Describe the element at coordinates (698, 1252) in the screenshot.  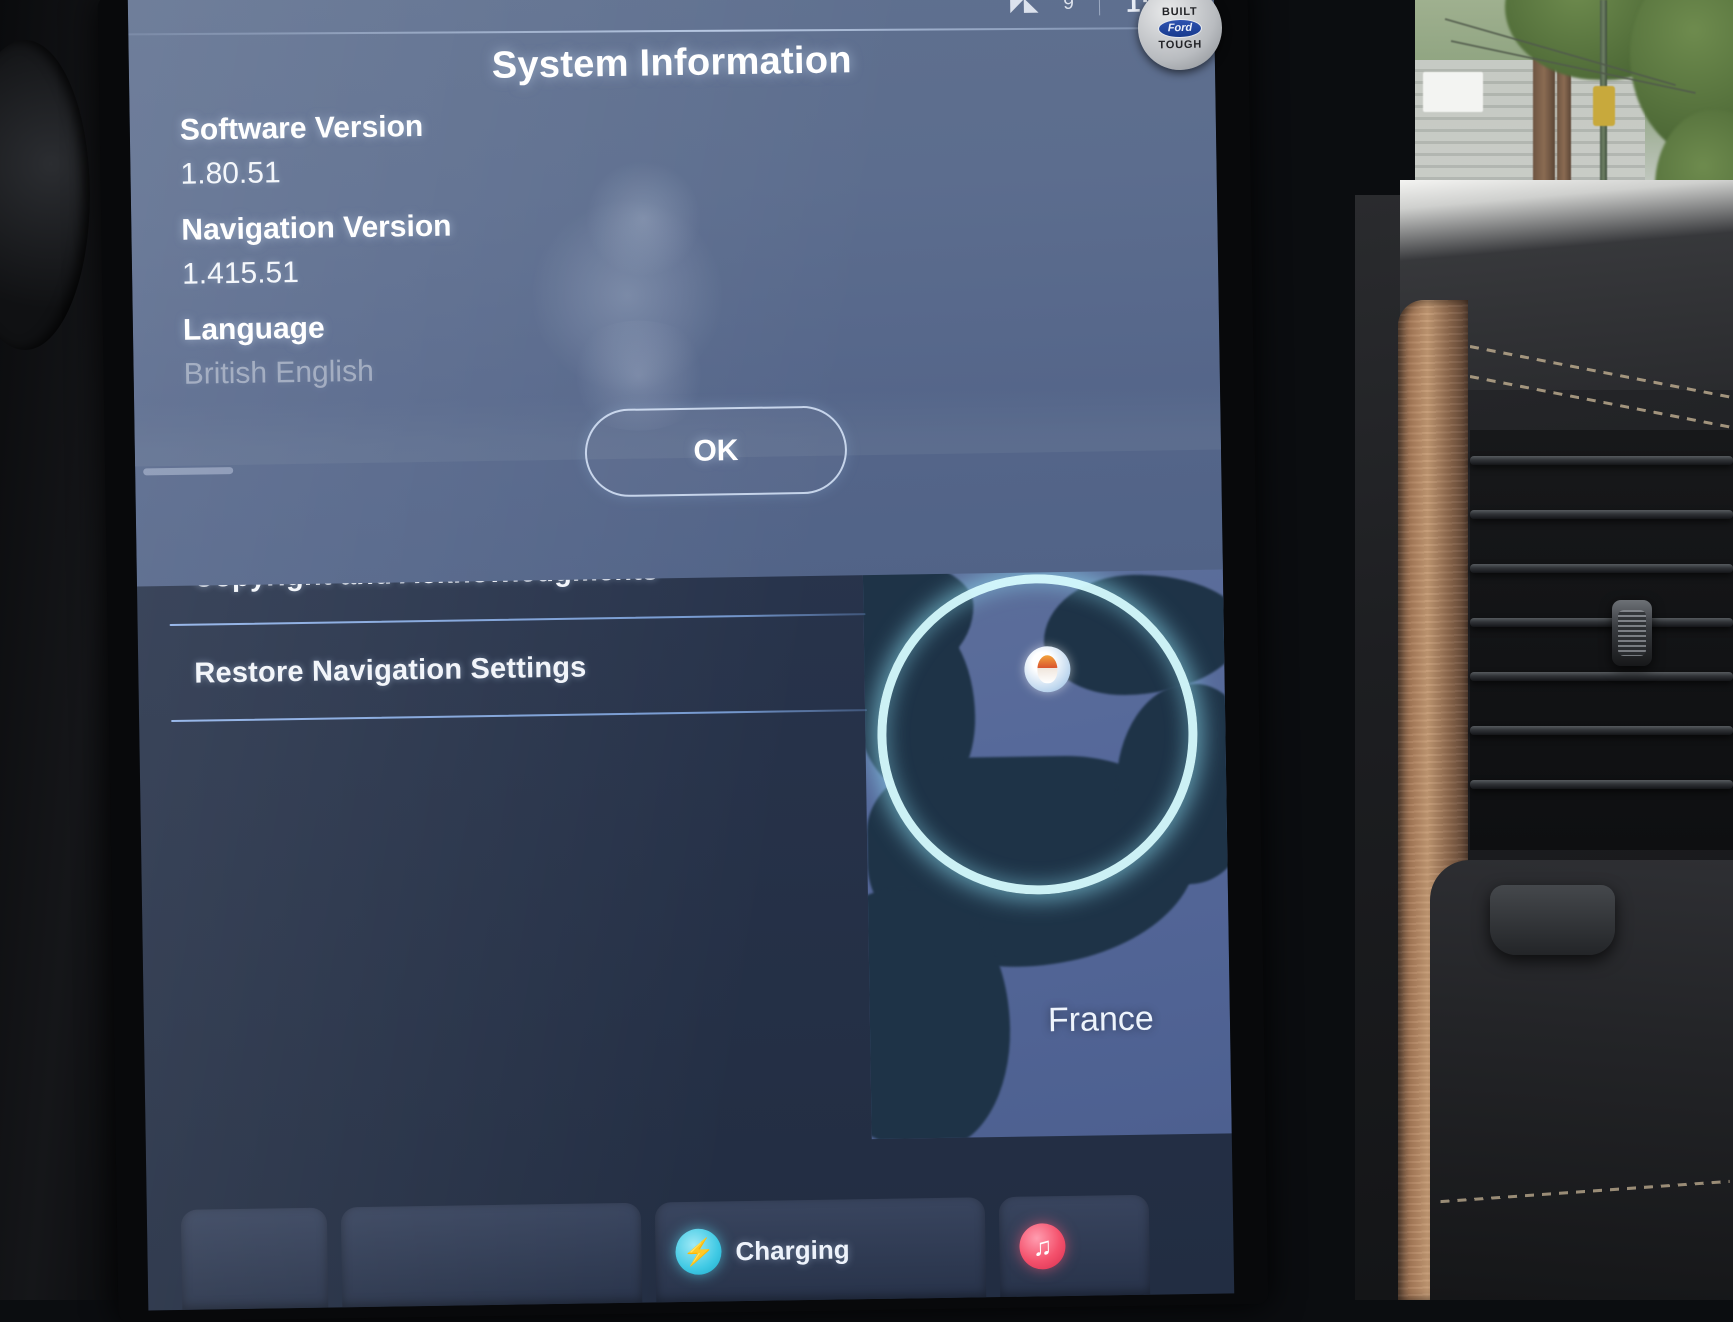
I see `charging-icon` at that location.